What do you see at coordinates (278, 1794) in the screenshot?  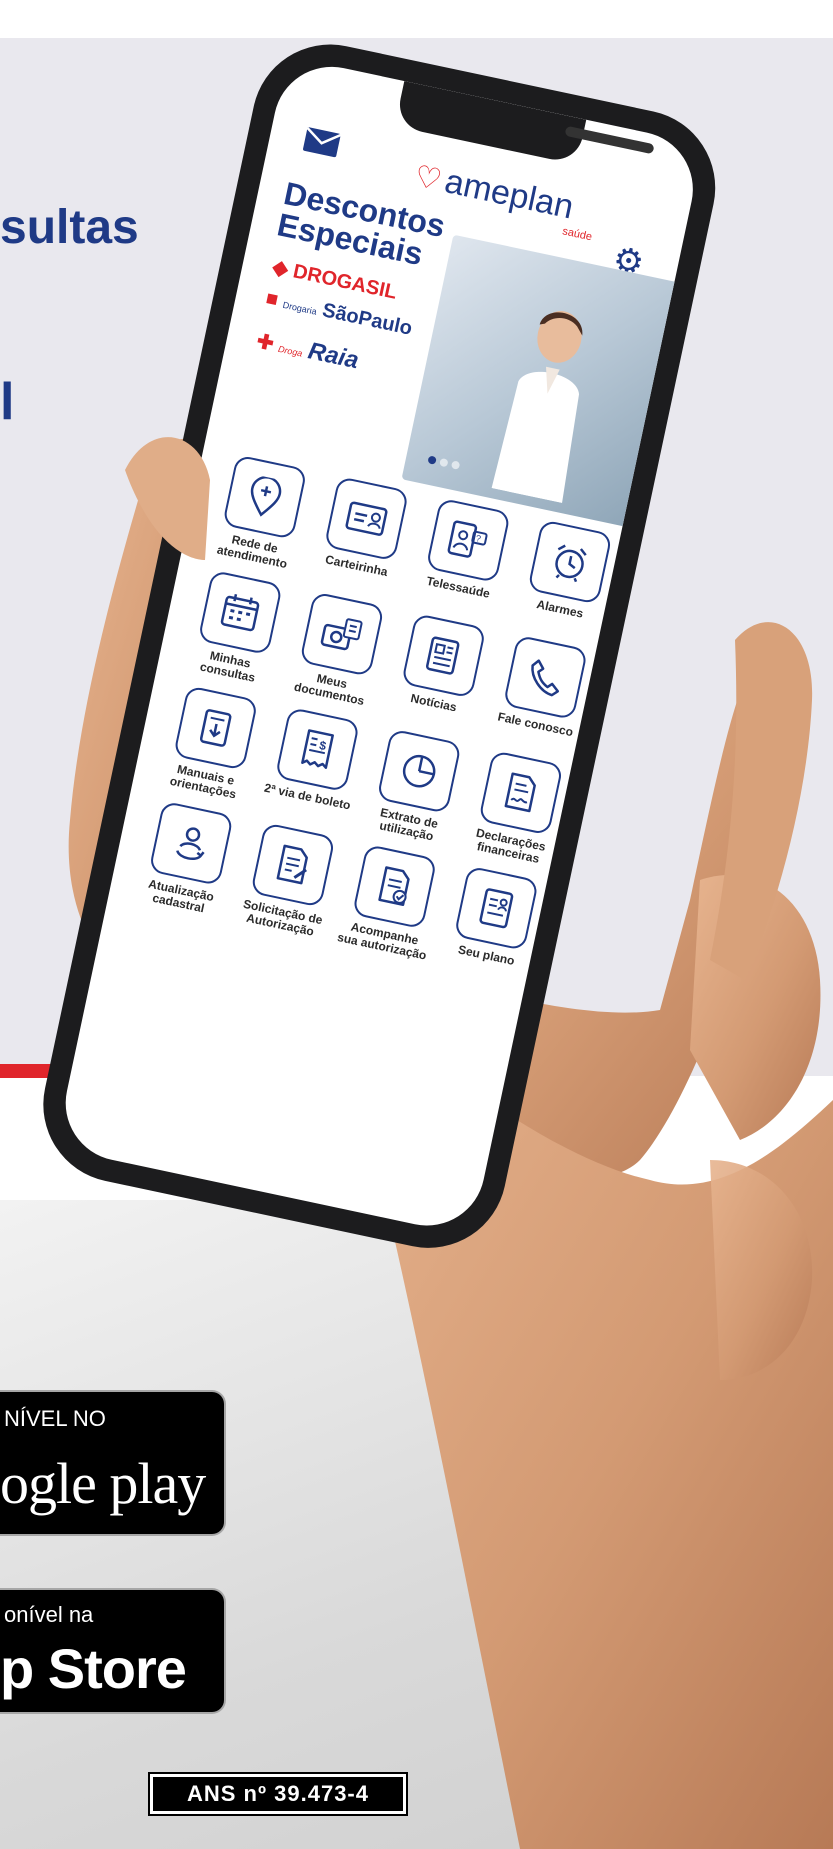 I see `ans-registration-label: ANS nº 39.473-4` at bounding box center [278, 1794].